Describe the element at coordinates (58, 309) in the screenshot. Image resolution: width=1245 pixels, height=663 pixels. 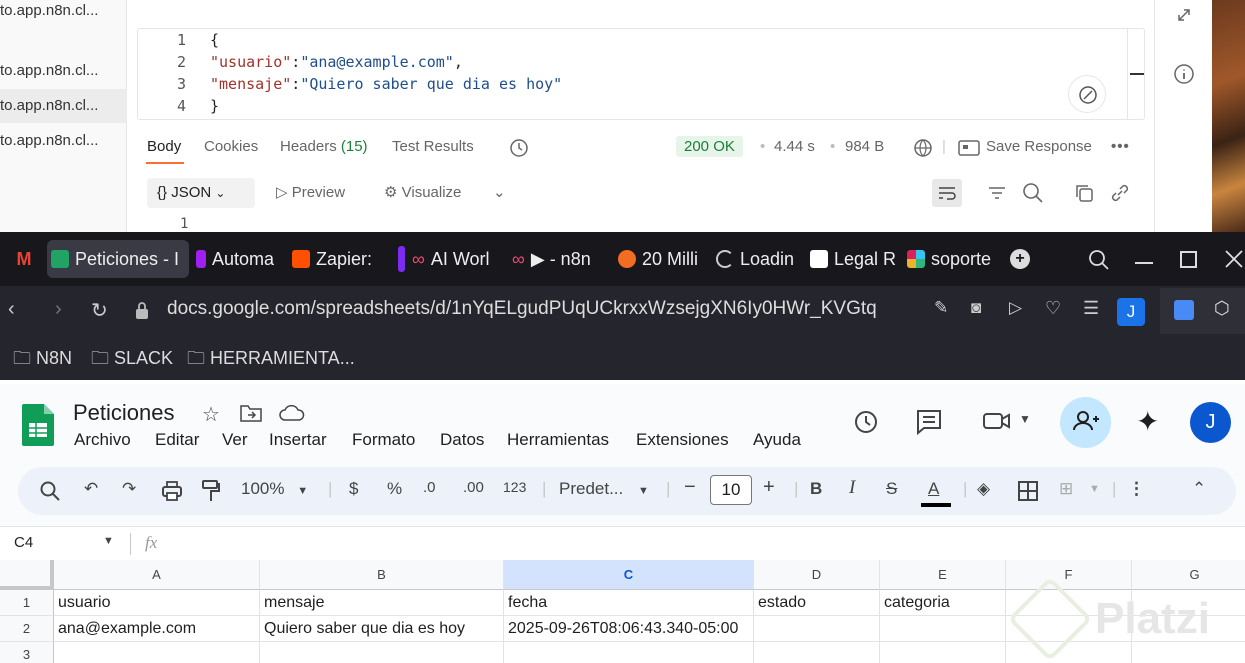
I see `forward-icon: ›` at that location.